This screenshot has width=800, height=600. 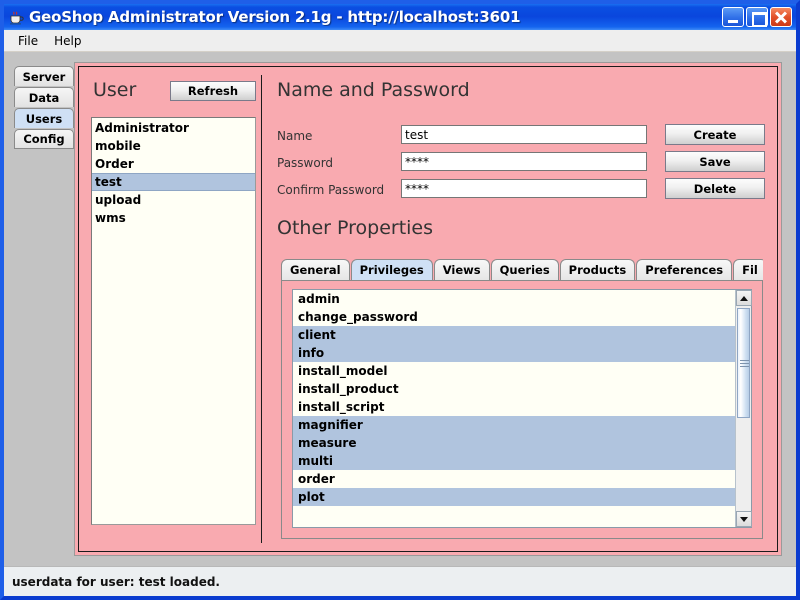 What do you see at coordinates (173, 164) in the screenshot?
I see `list-item: Order` at bounding box center [173, 164].